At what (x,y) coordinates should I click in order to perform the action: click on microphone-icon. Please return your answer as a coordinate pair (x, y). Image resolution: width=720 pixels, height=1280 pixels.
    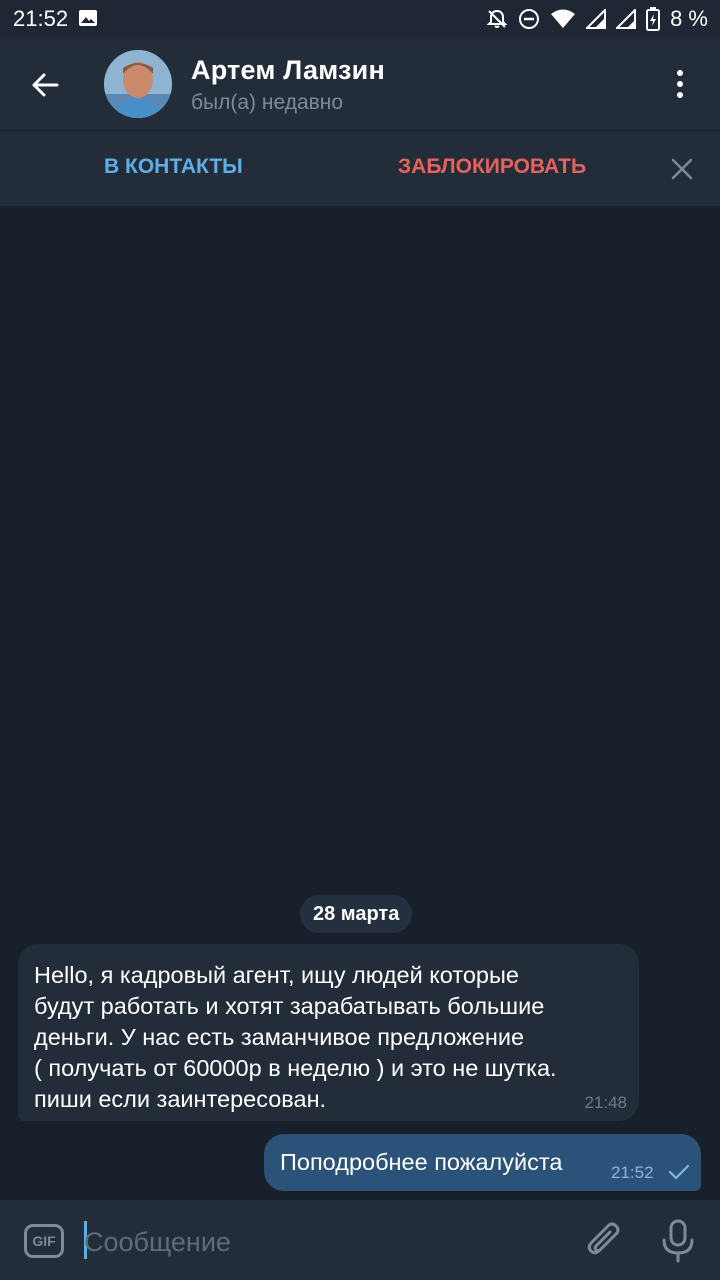
    Looking at the image, I should click on (678, 1241).